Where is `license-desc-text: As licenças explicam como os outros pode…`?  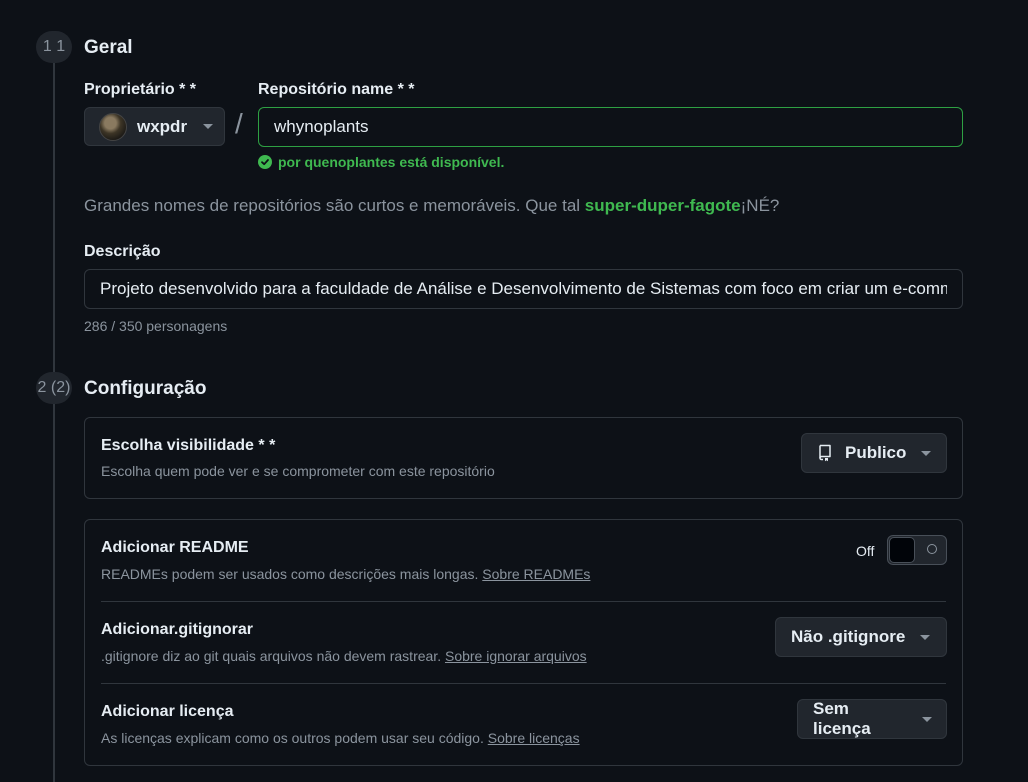
license-desc-text: As licenças explicam como os outros pode… is located at coordinates (294, 738).